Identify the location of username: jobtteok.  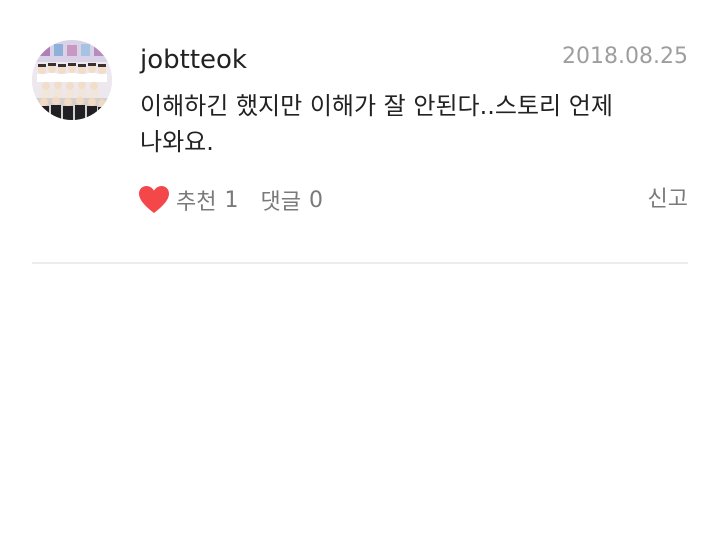
(193, 60).